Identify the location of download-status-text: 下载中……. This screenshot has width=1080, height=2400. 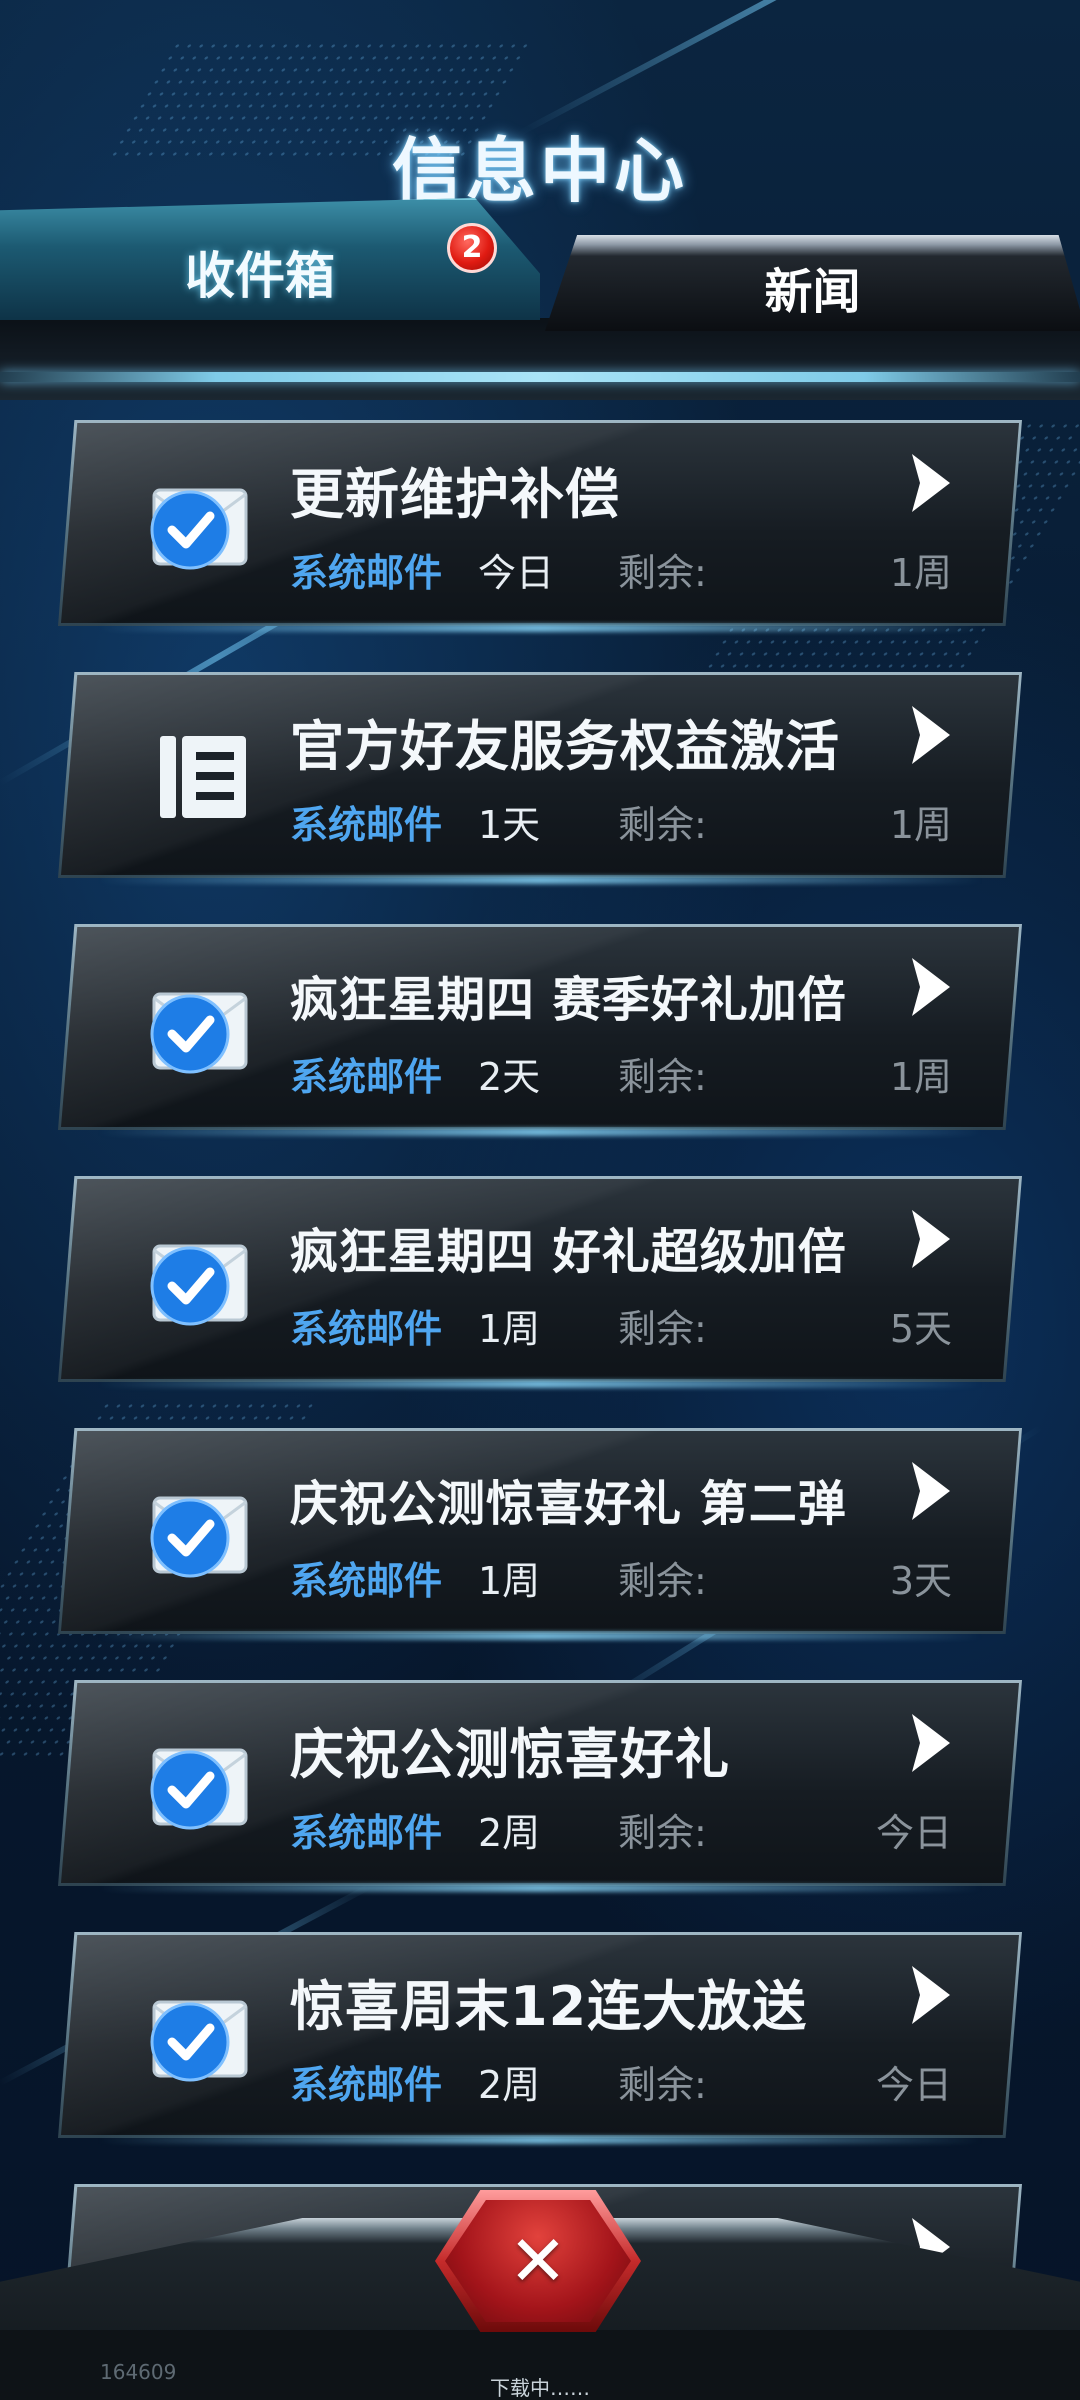
(540, 2388).